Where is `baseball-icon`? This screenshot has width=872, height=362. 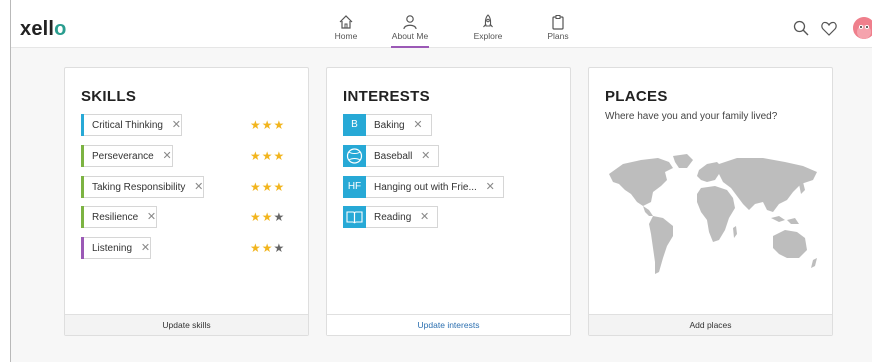
baseball-icon is located at coordinates (354, 156).